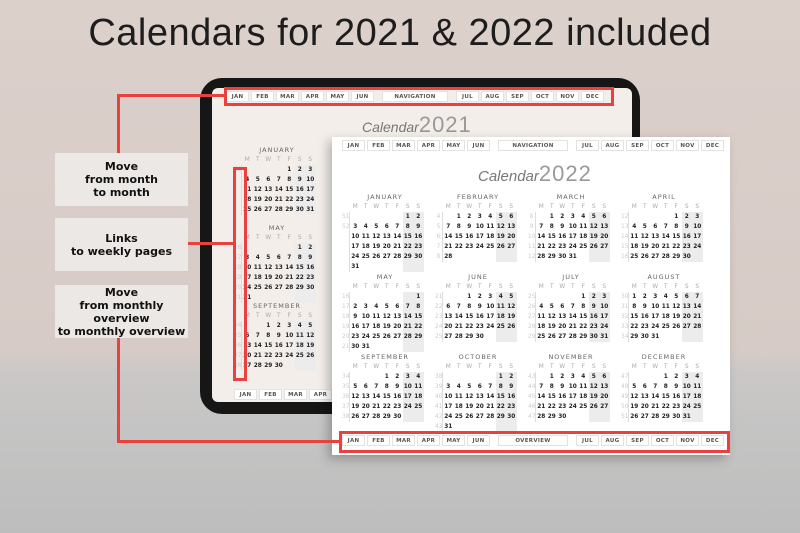 Image resolution: width=800 pixels, height=533 pixels. Describe the element at coordinates (676, 237) in the screenshot. I see `day-cell: 15` at that location.